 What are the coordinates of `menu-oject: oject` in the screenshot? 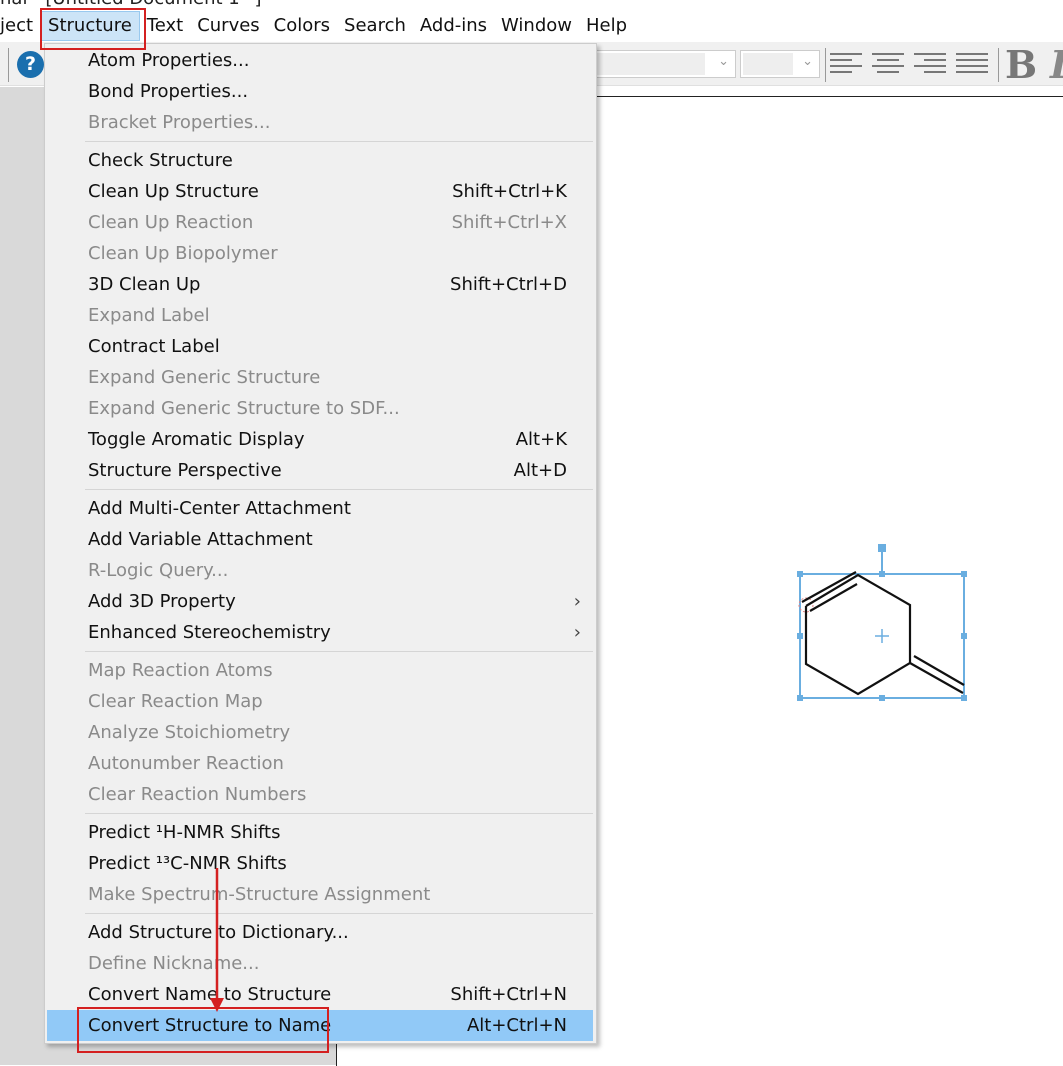 It's located at (20, 26).